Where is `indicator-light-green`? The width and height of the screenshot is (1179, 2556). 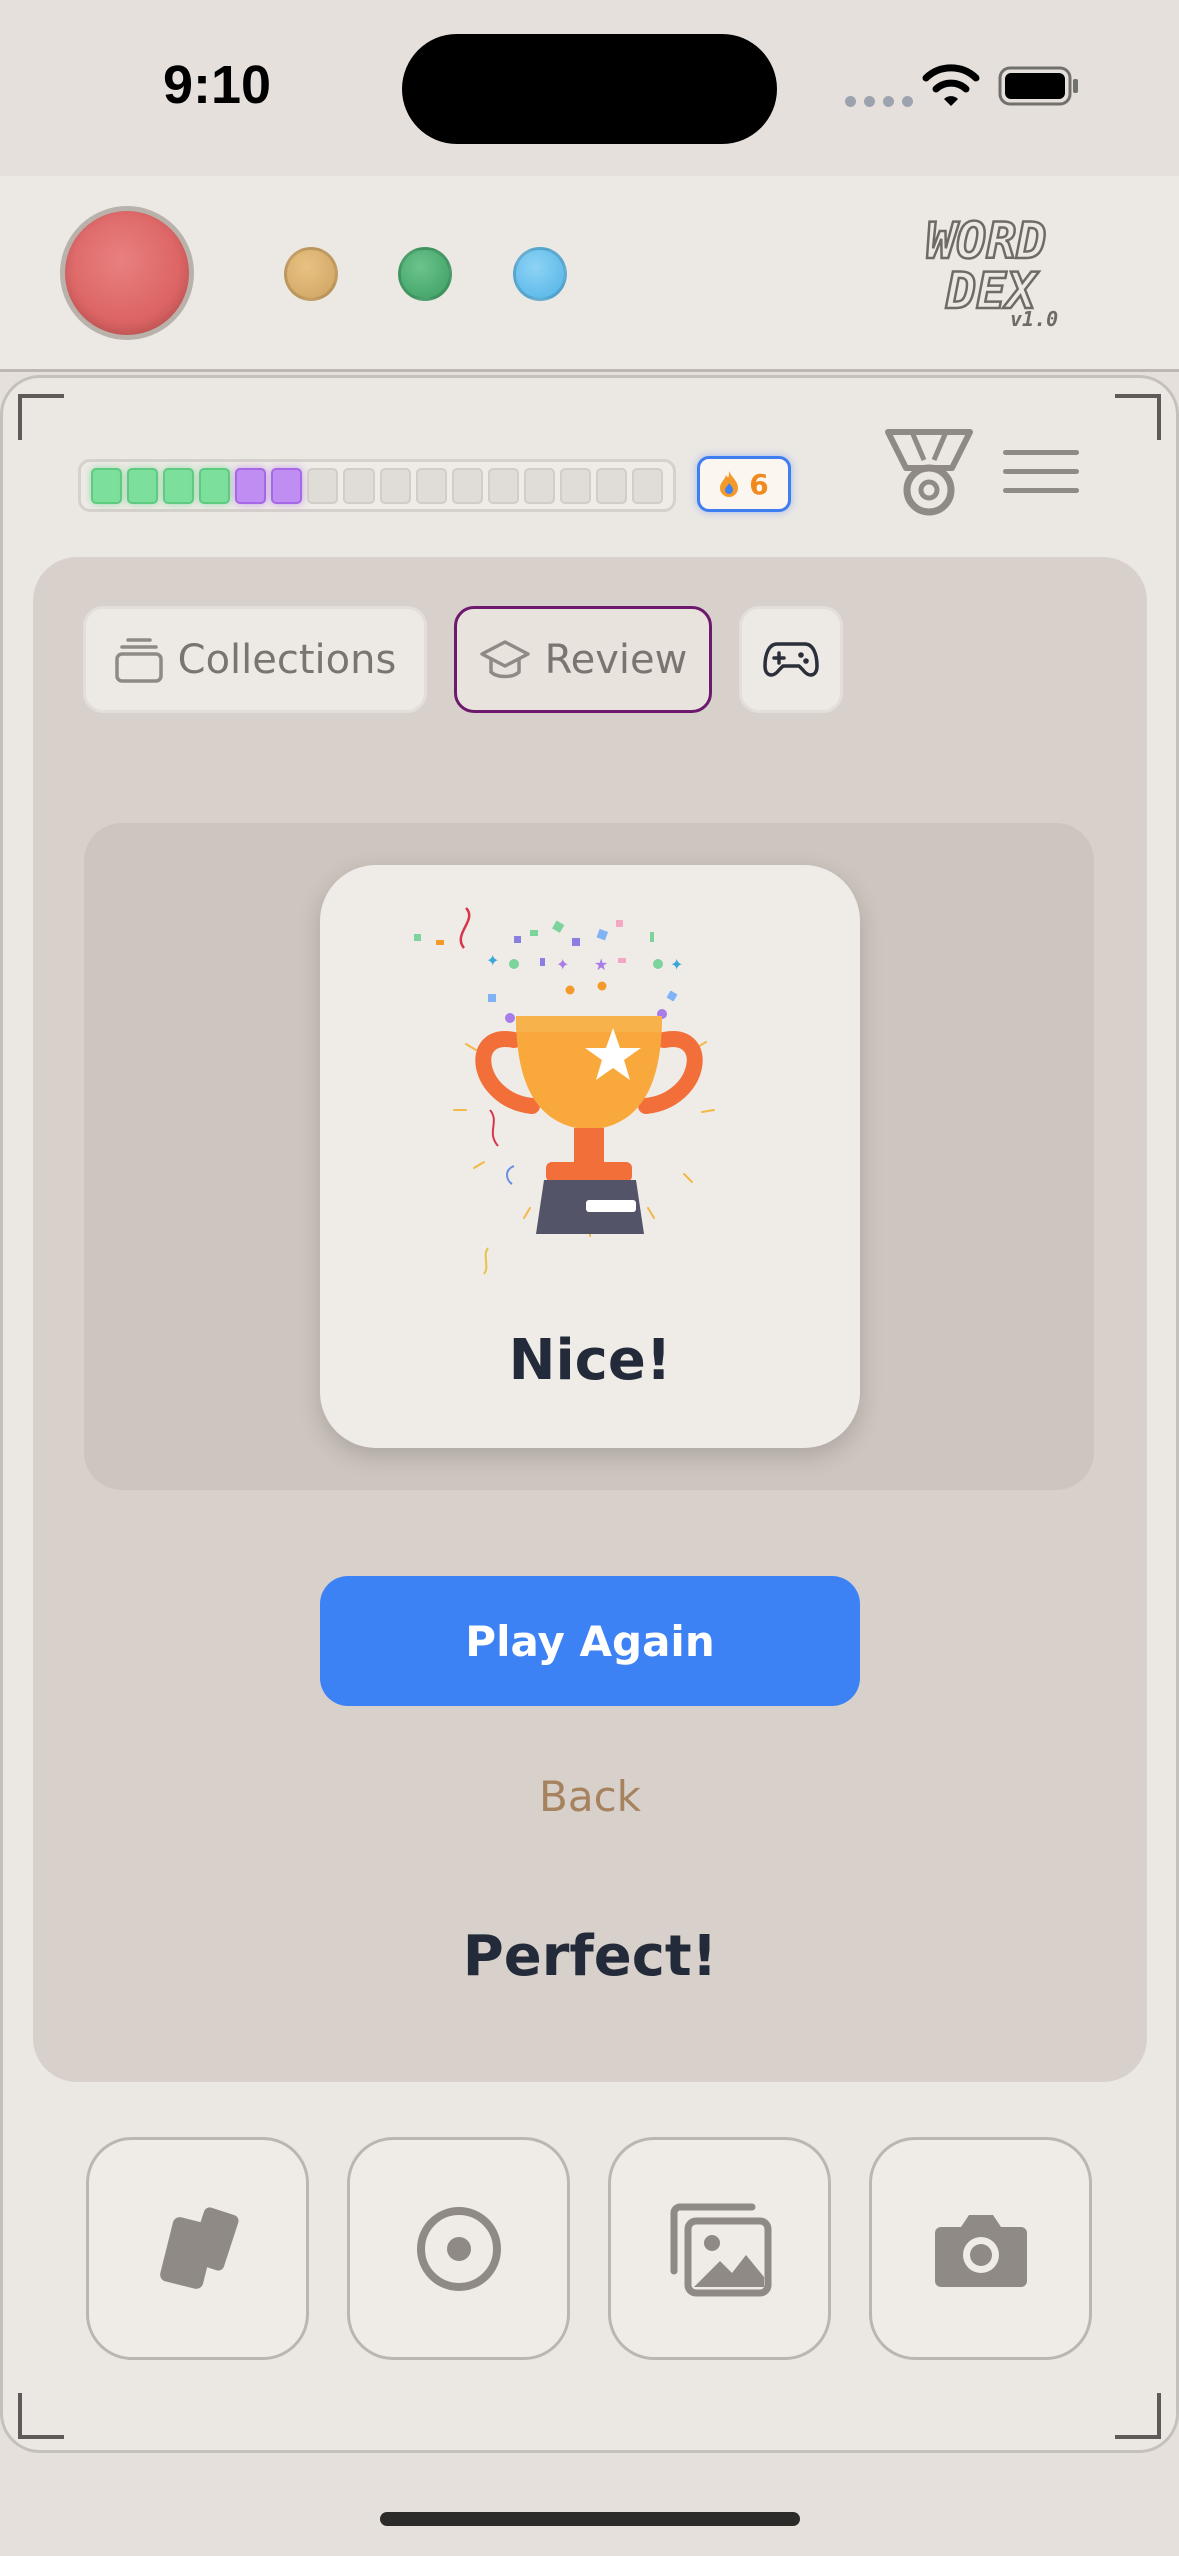 indicator-light-green is located at coordinates (425, 274).